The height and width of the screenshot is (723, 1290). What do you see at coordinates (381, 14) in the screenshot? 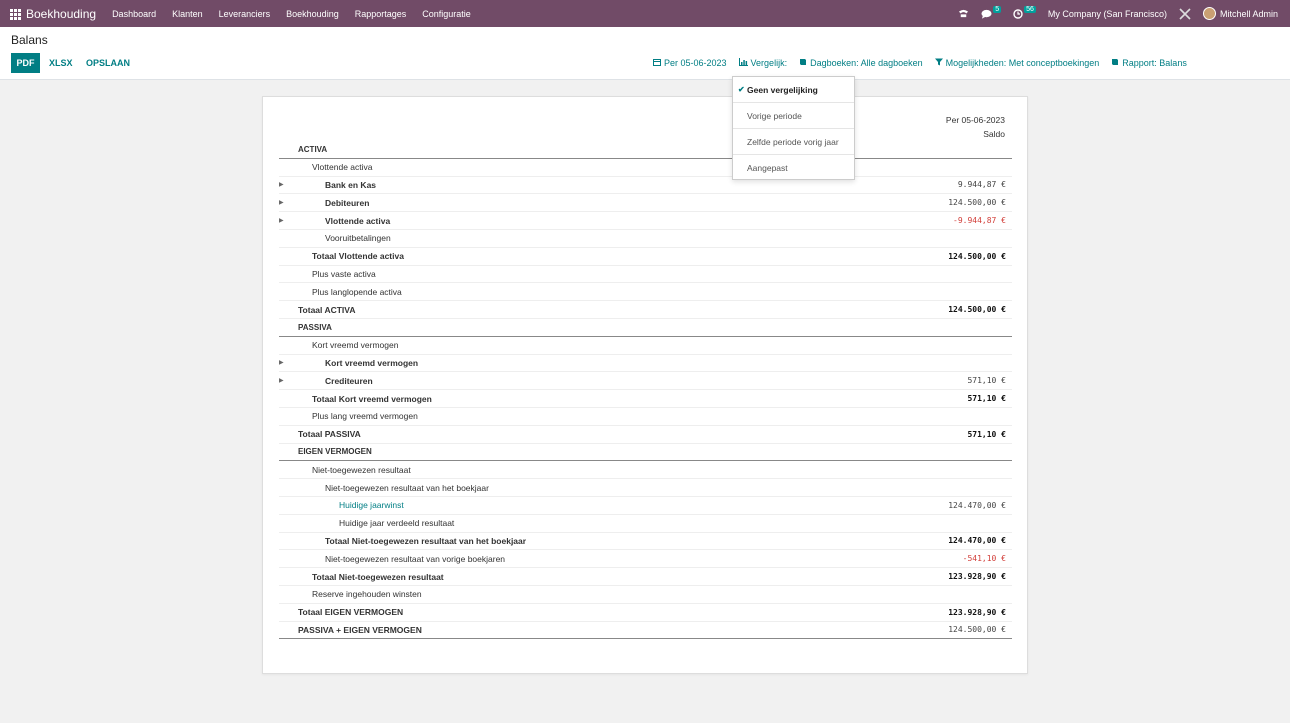
I see `menu-rapportages: Rapportages` at bounding box center [381, 14].